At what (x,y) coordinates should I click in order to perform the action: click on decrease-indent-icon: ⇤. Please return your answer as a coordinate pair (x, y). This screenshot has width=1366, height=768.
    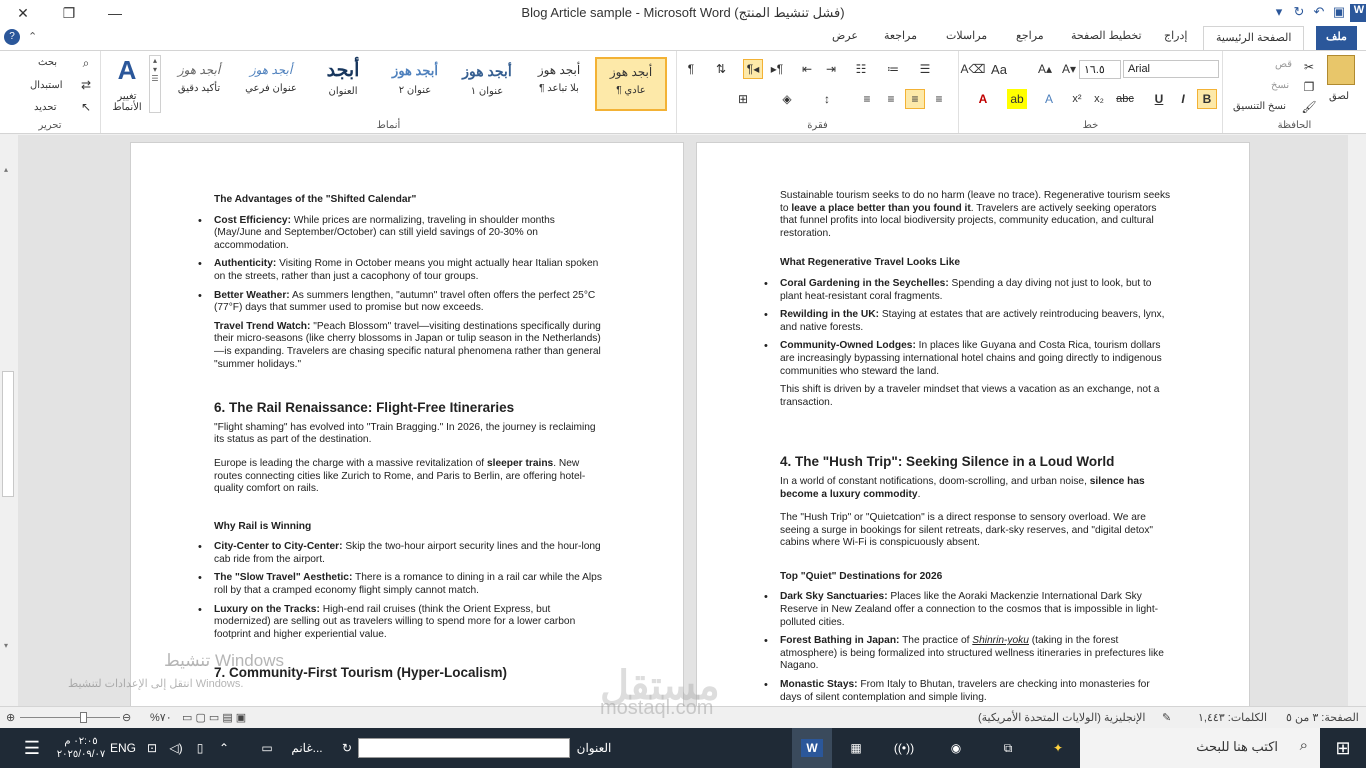
    Looking at the image, I should click on (807, 69).